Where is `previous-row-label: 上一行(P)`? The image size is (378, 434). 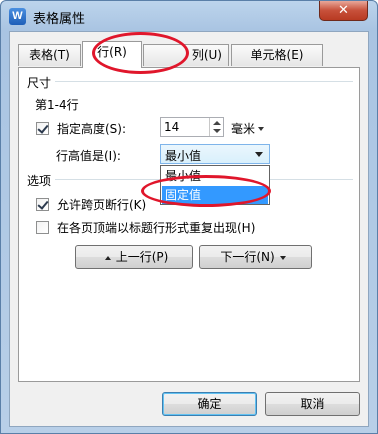
previous-row-label: 上一行(P) is located at coordinates (142, 257).